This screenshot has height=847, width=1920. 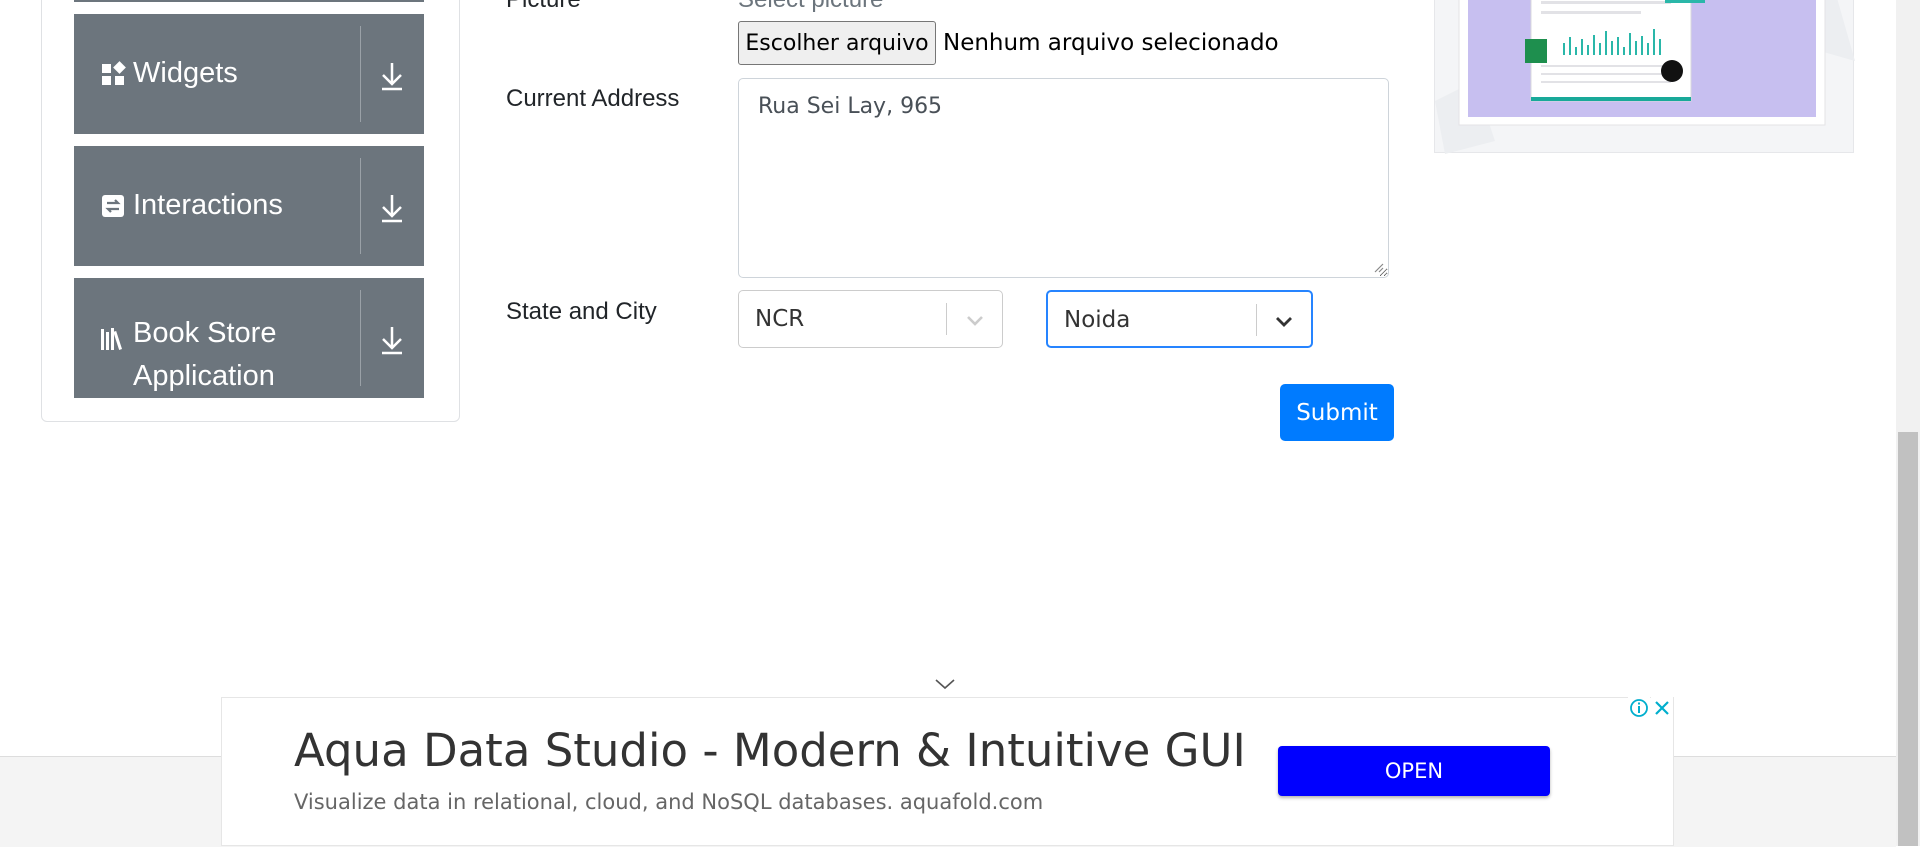 What do you see at coordinates (208, 205) in the screenshot?
I see `sidebar-group-label: Interactions` at bounding box center [208, 205].